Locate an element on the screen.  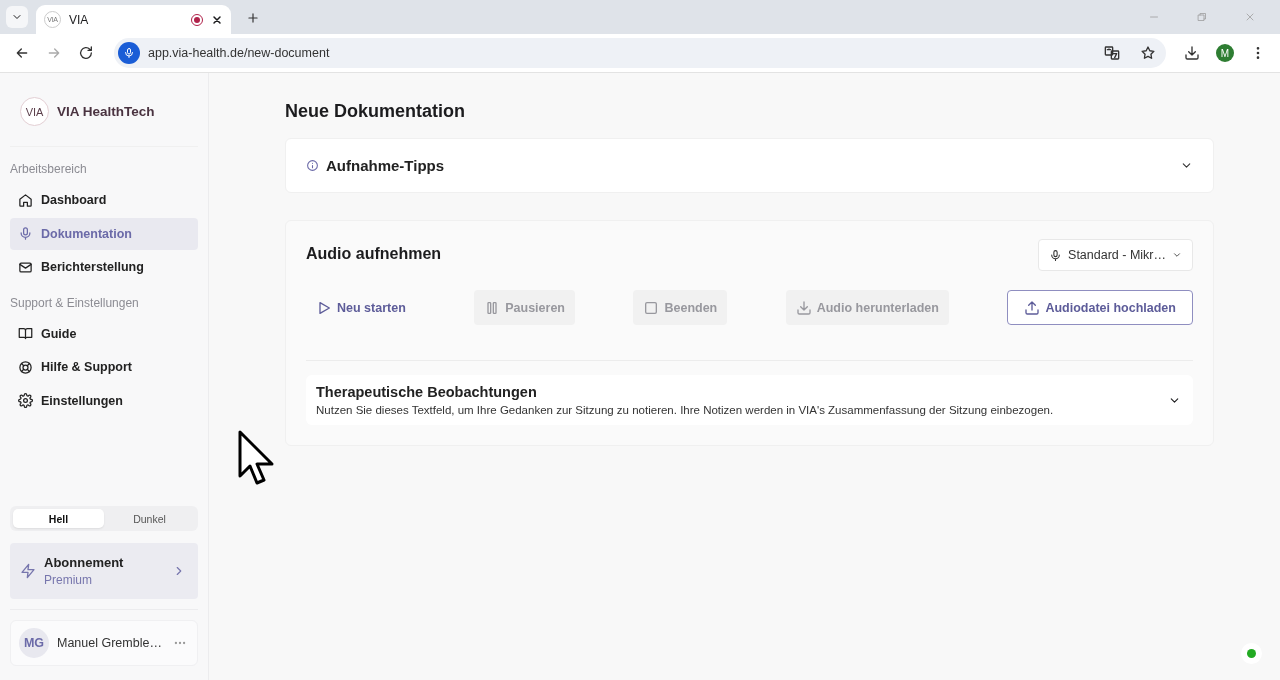
mouse-pointer-icon is located at coordinates (257, 458).